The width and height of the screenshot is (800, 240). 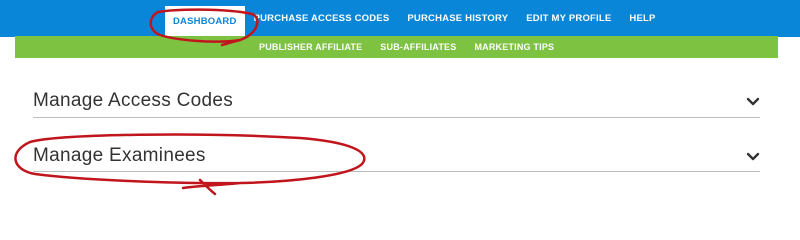 I want to click on subnav-sub-affiliates: SUB-AFFILIATES, so click(x=418, y=47).